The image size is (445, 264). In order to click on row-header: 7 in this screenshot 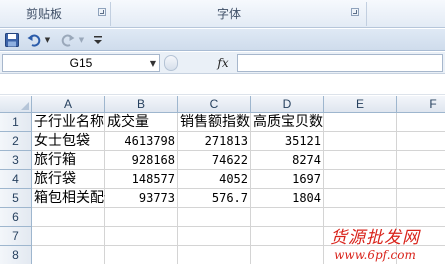, I will do `click(16, 236)`.